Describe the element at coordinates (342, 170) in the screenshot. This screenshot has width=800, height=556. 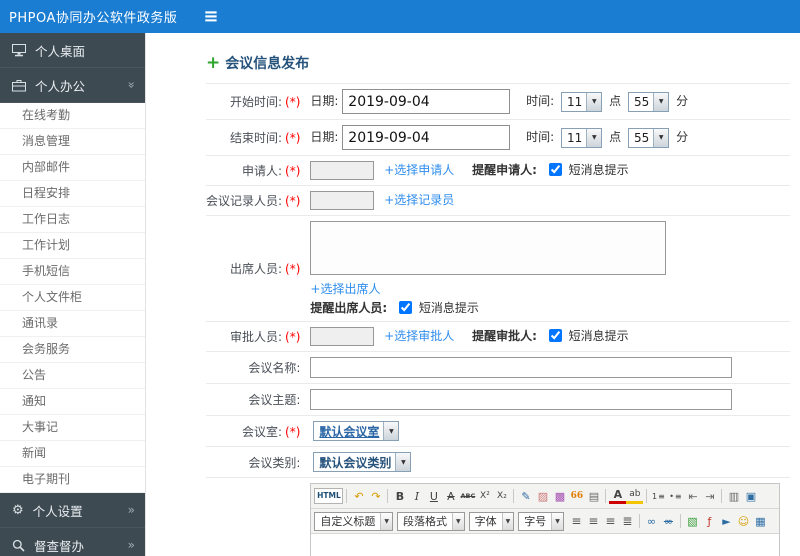
I see `applicant-input` at that location.